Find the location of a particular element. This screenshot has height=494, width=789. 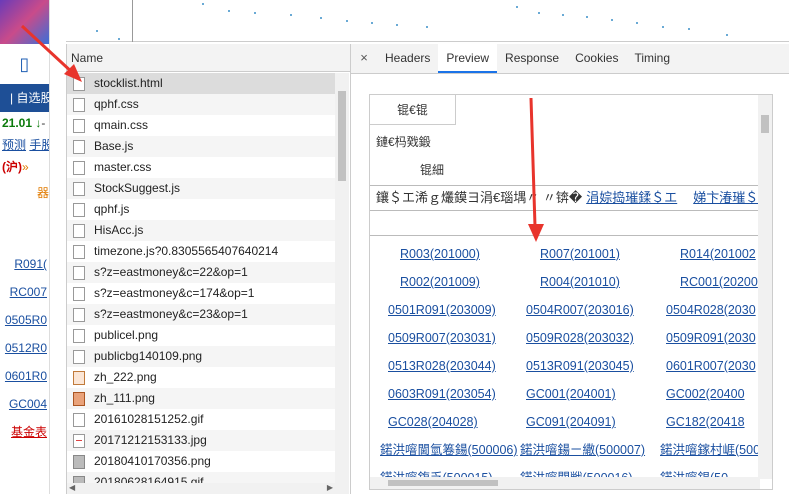

scroll-left-icon: ◀ is located at coordinates (72, 487).